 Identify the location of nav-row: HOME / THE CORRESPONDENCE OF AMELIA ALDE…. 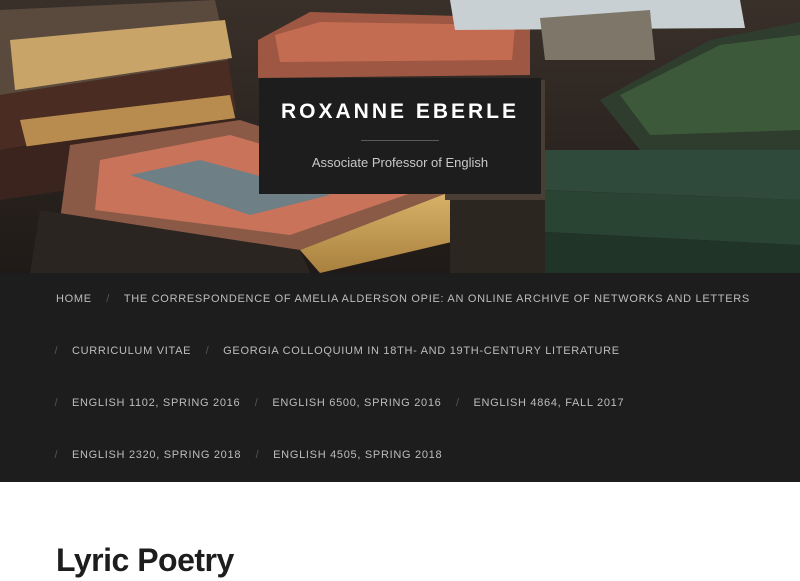
(375, 299).